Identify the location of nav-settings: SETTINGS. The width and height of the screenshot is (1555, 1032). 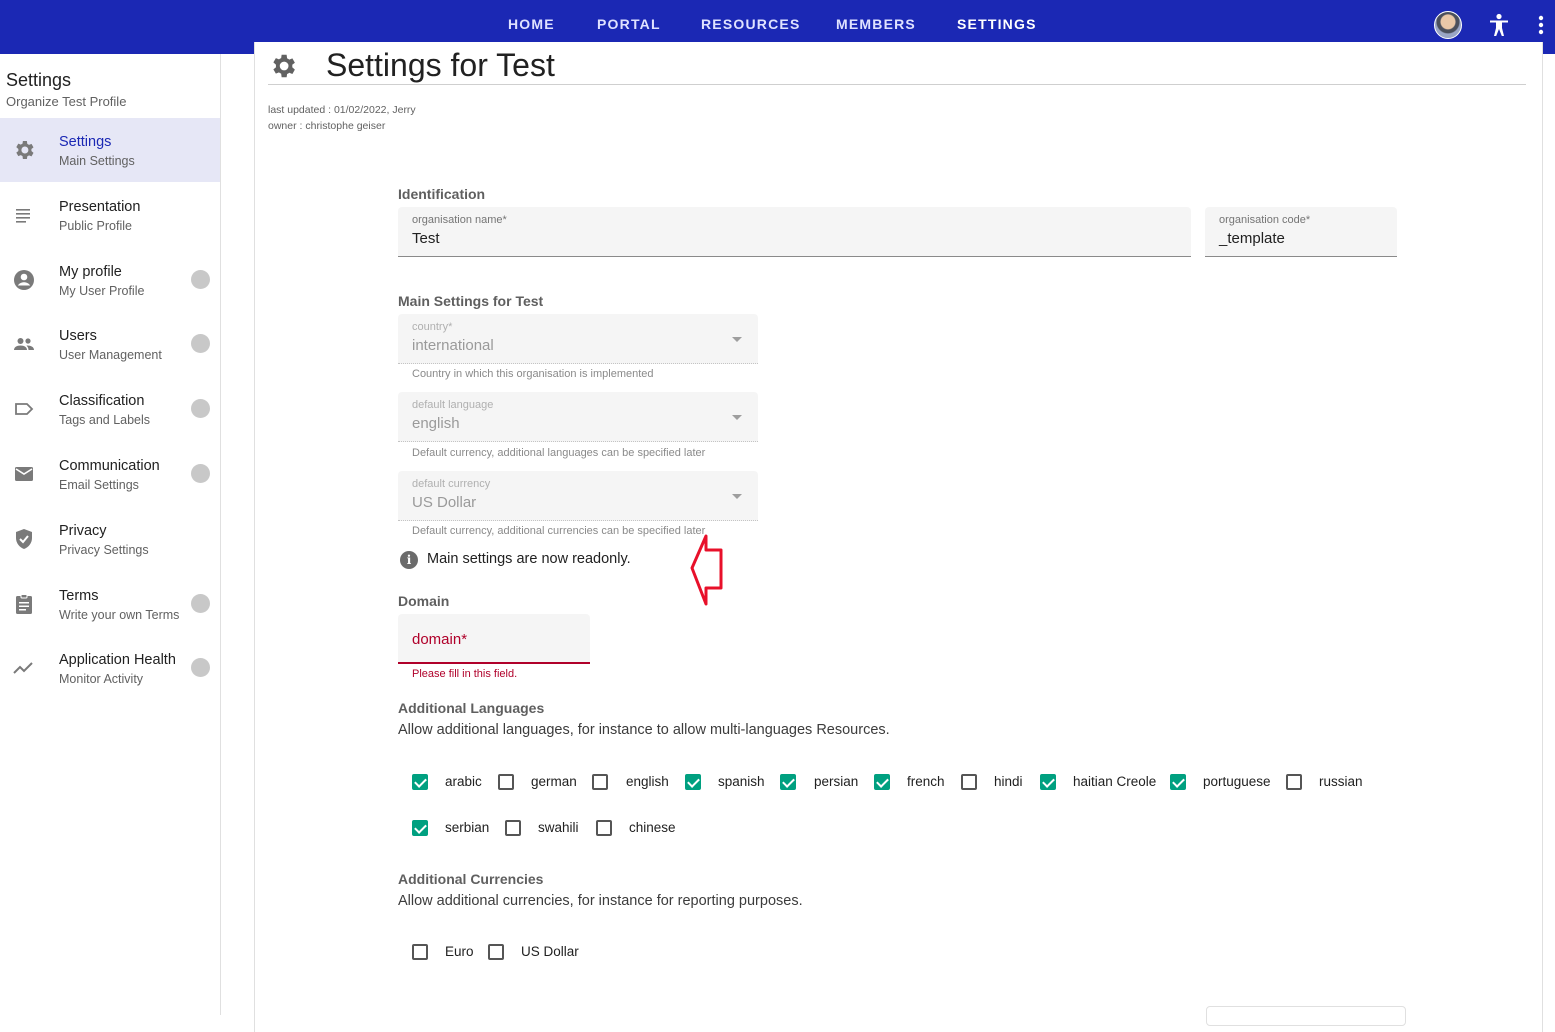
(997, 24).